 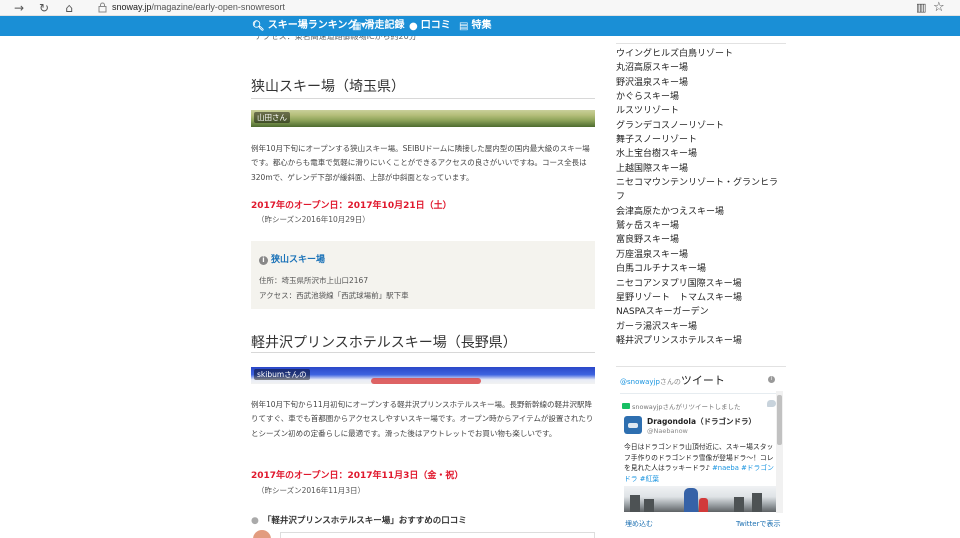 What do you see at coordinates (701, 111) in the screenshot?
I see `sidebar-resort-item: ルスツリゾート` at bounding box center [701, 111].